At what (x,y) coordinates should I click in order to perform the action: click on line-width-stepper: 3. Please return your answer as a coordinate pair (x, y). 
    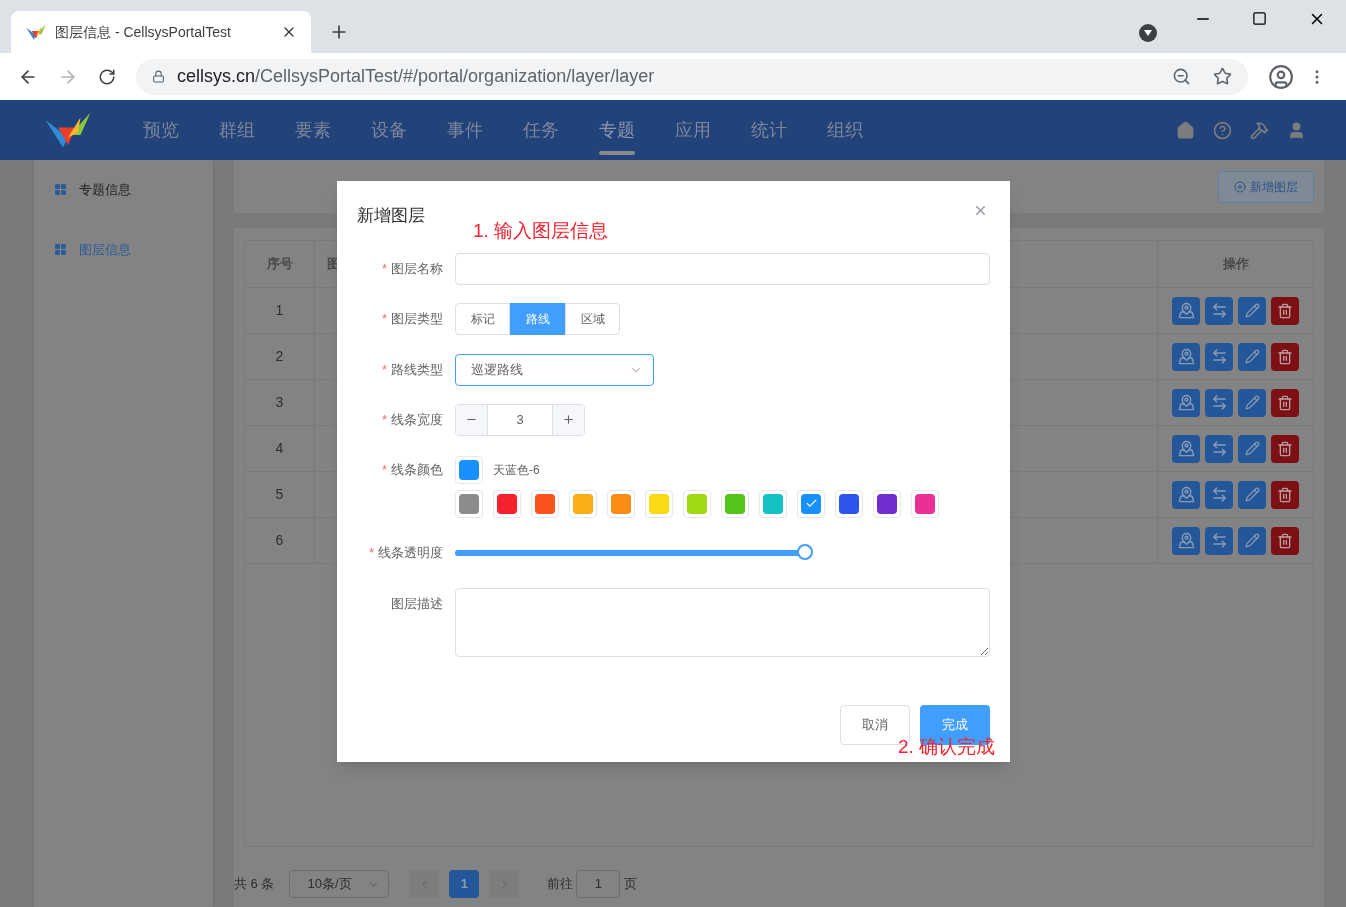
    Looking at the image, I should click on (520, 419).